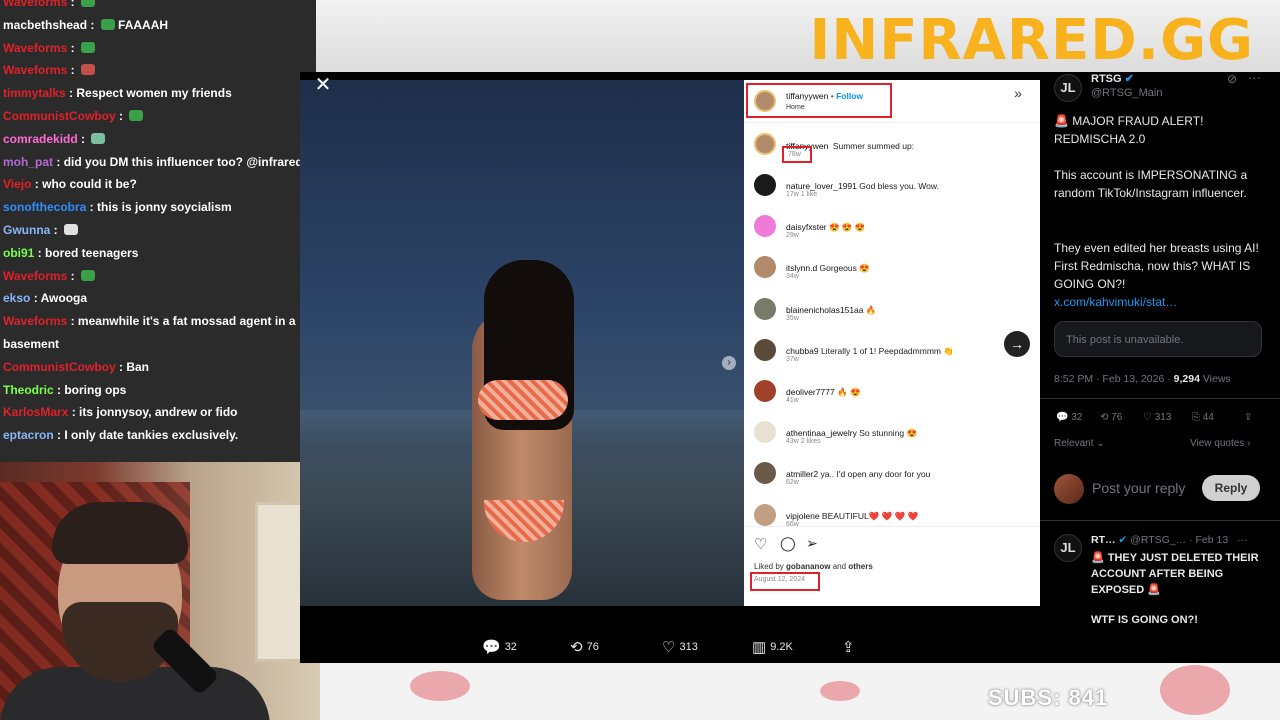 The width and height of the screenshot is (1280, 720). Describe the element at coordinates (810, 392) in the screenshot. I see `commenter-username: deoliver7777` at that location.